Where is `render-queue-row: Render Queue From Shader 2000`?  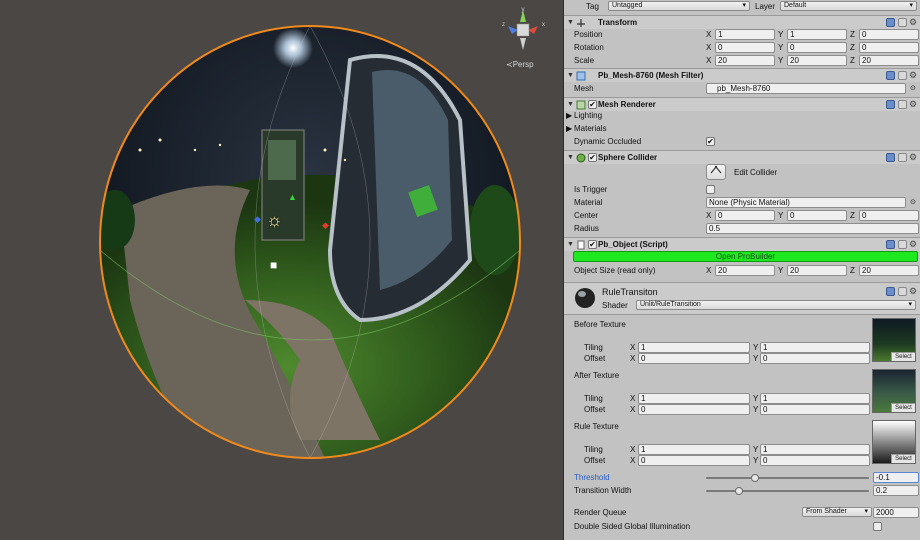 render-queue-row: Render Queue From Shader 2000 is located at coordinates (742, 512).